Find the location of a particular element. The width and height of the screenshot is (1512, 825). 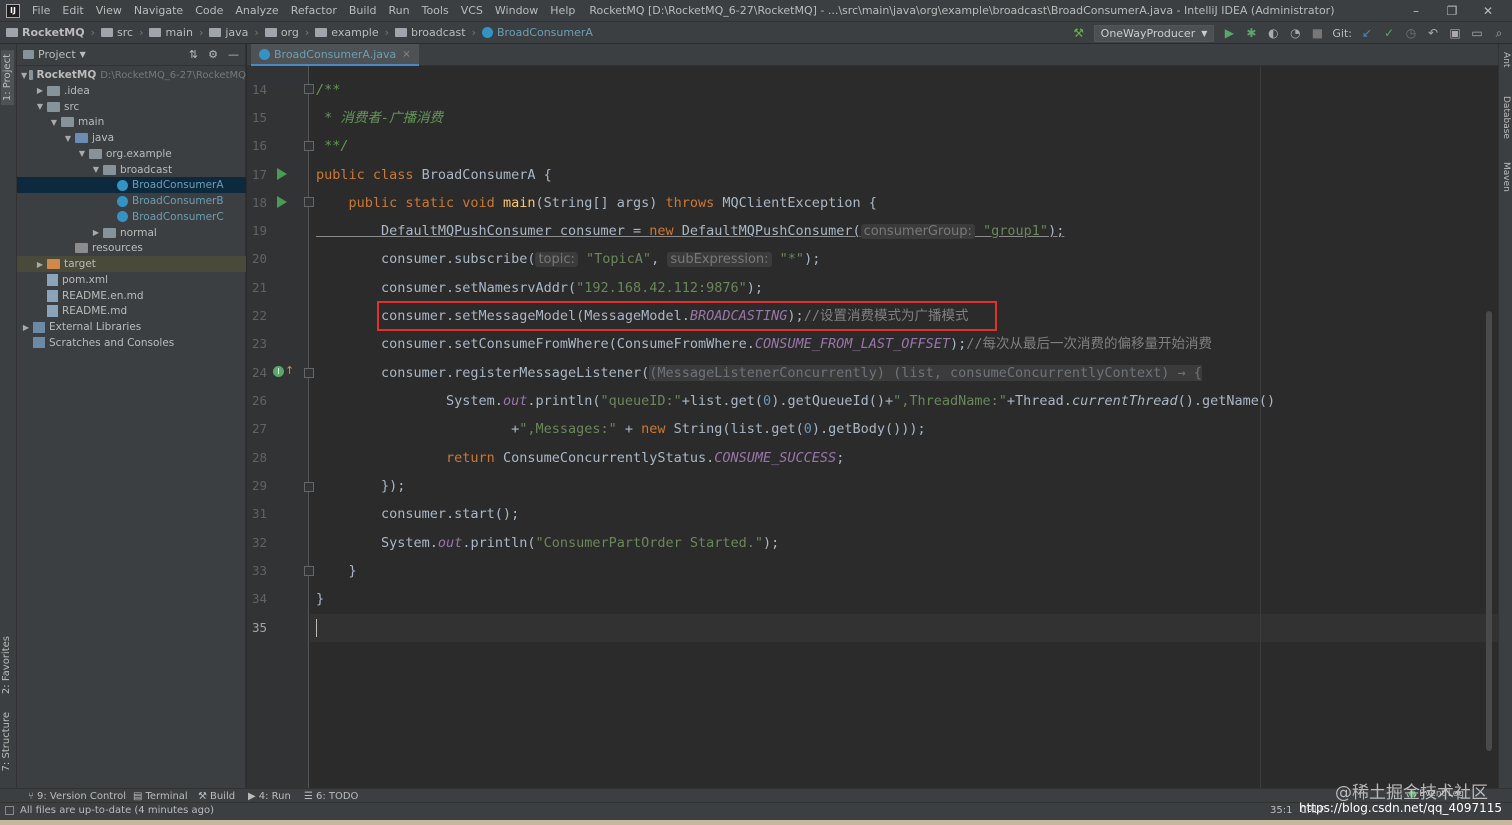

breadcrumb-item: RocketMQ › is located at coordinates (50, 32).